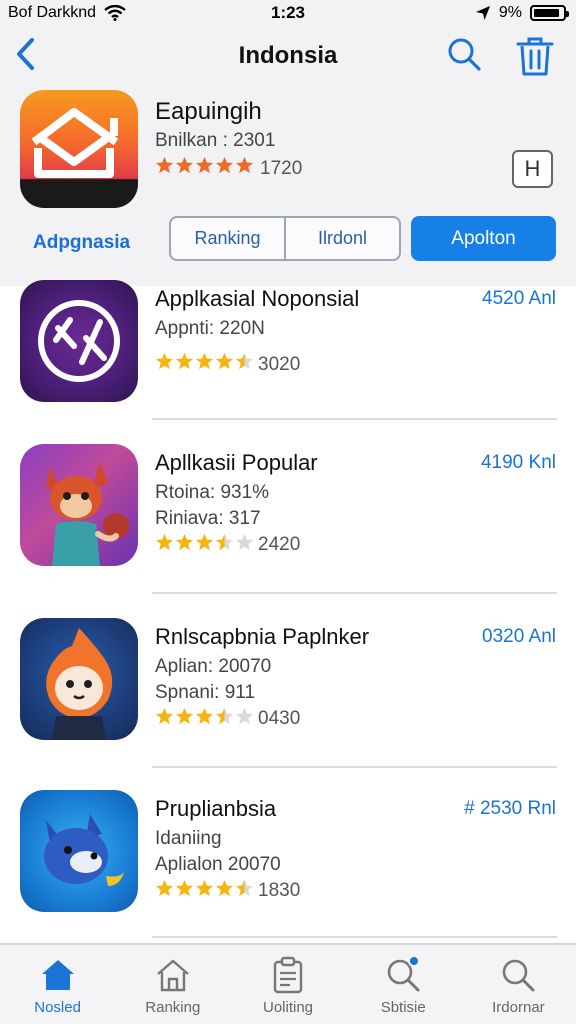  Describe the element at coordinates (173, 1007) in the screenshot. I see `tab-label: Ranking` at that location.